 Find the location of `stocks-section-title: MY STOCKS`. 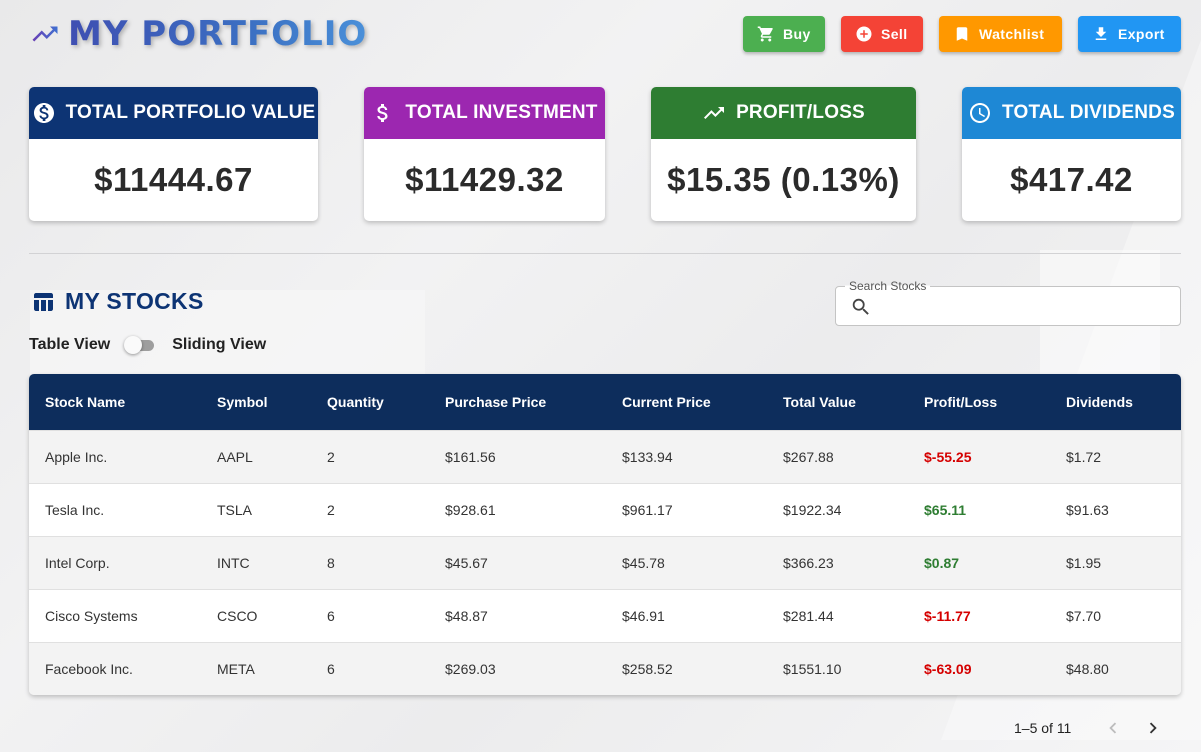

stocks-section-title: MY STOCKS is located at coordinates (117, 301).